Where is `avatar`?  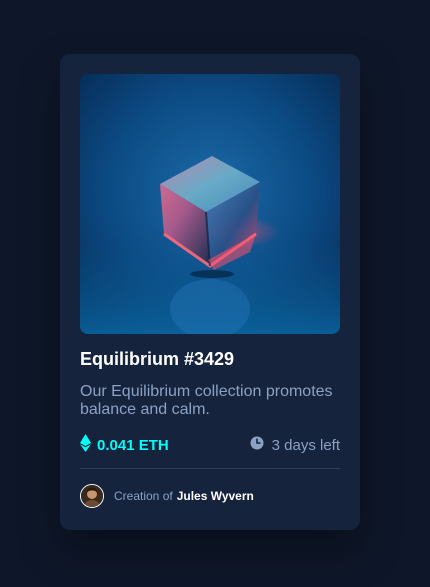
avatar is located at coordinates (92, 496).